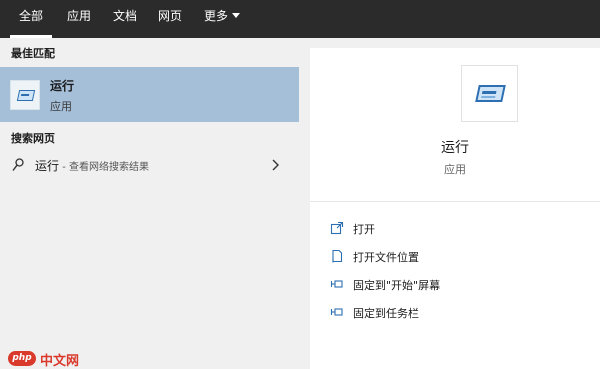 The width and height of the screenshot is (600, 369). I want to click on action-pin-to-taskbar-label: 固定到任务栏, so click(386, 313).